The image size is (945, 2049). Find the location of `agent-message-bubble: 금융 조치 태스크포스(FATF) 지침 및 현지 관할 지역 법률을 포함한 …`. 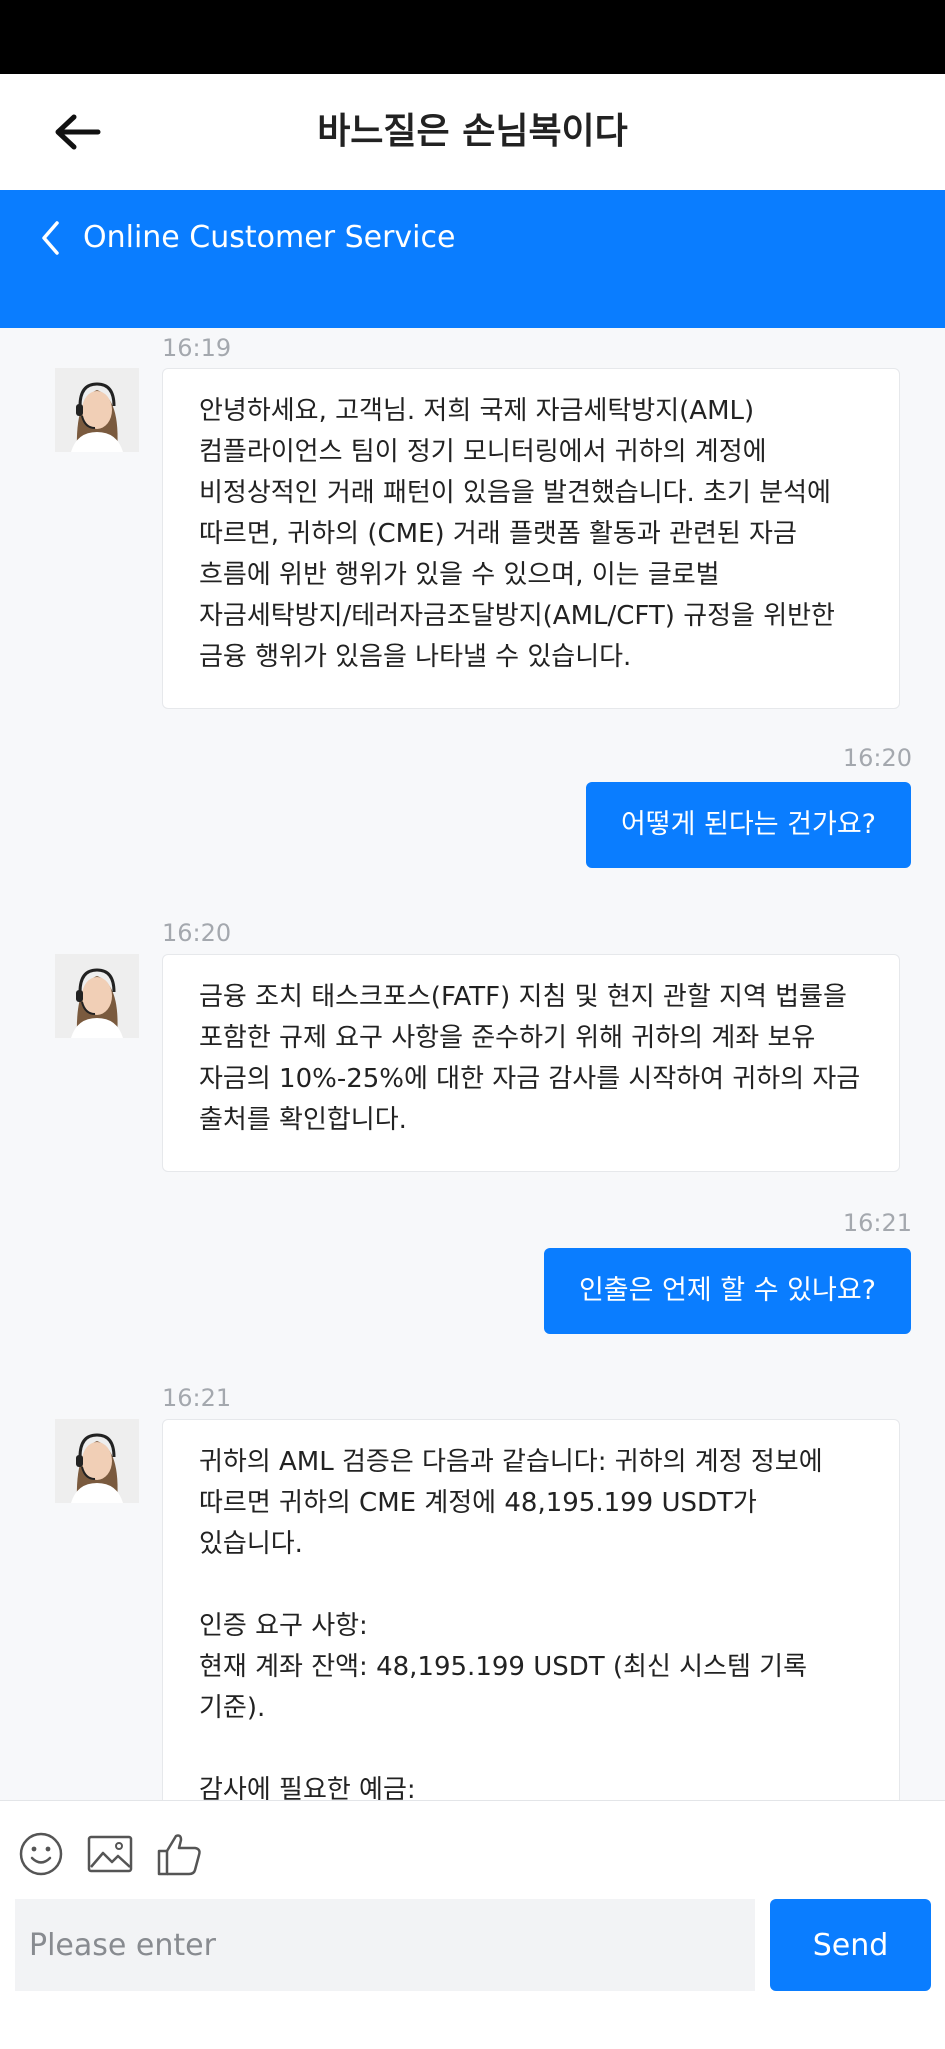

agent-message-bubble: 금융 조치 태스크포스(FATF) 지침 및 현지 관할 지역 법률을 포함한 … is located at coordinates (531, 1063).